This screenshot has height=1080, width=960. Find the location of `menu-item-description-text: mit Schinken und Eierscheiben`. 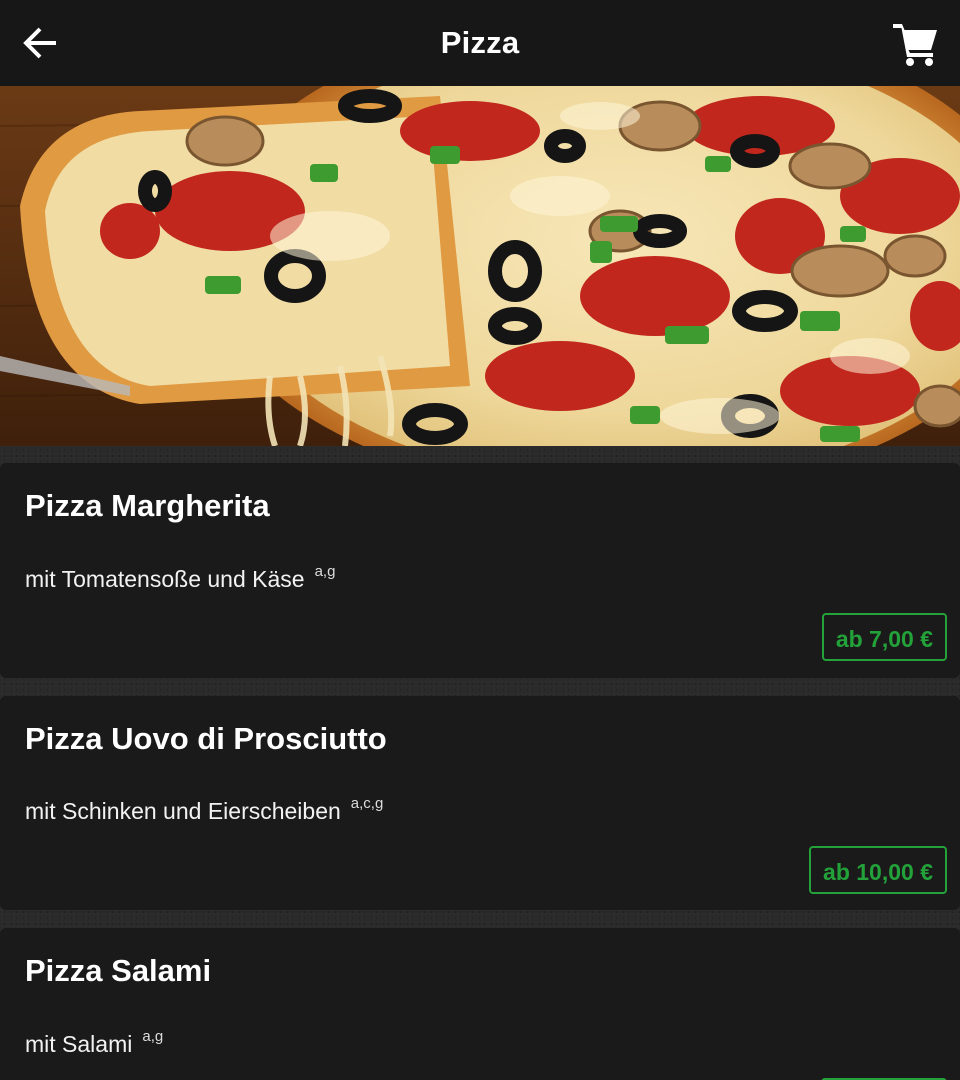

menu-item-description-text: mit Schinken und Eierscheiben is located at coordinates (183, 811).